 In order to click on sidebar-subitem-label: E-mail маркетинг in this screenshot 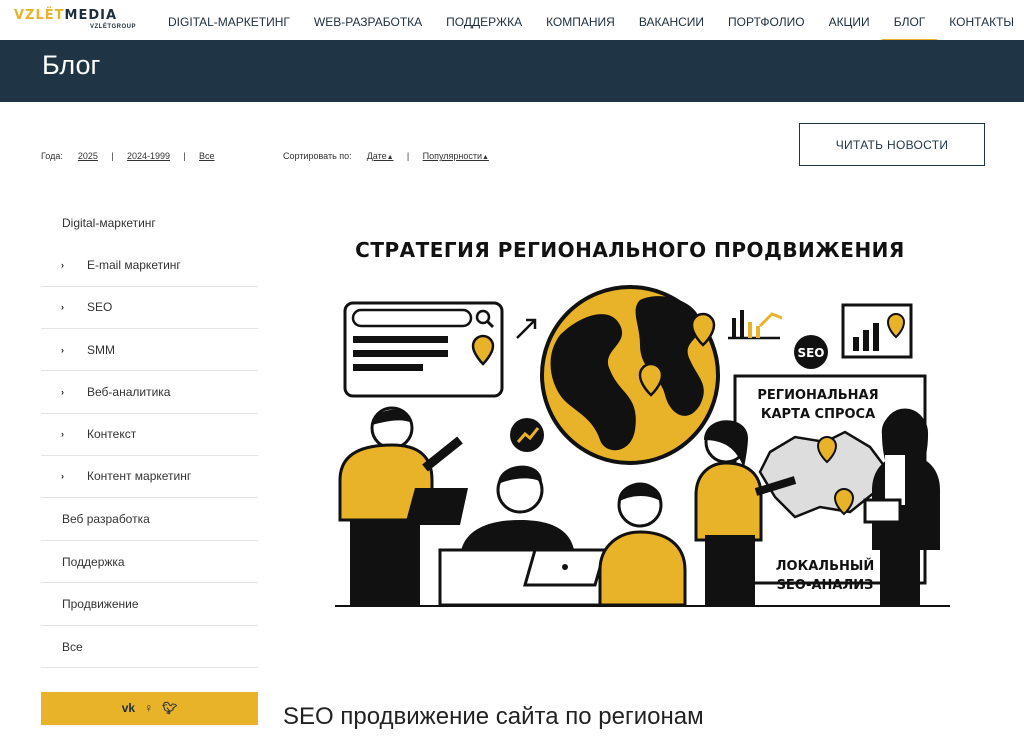, I will do `click(134, 265)`.